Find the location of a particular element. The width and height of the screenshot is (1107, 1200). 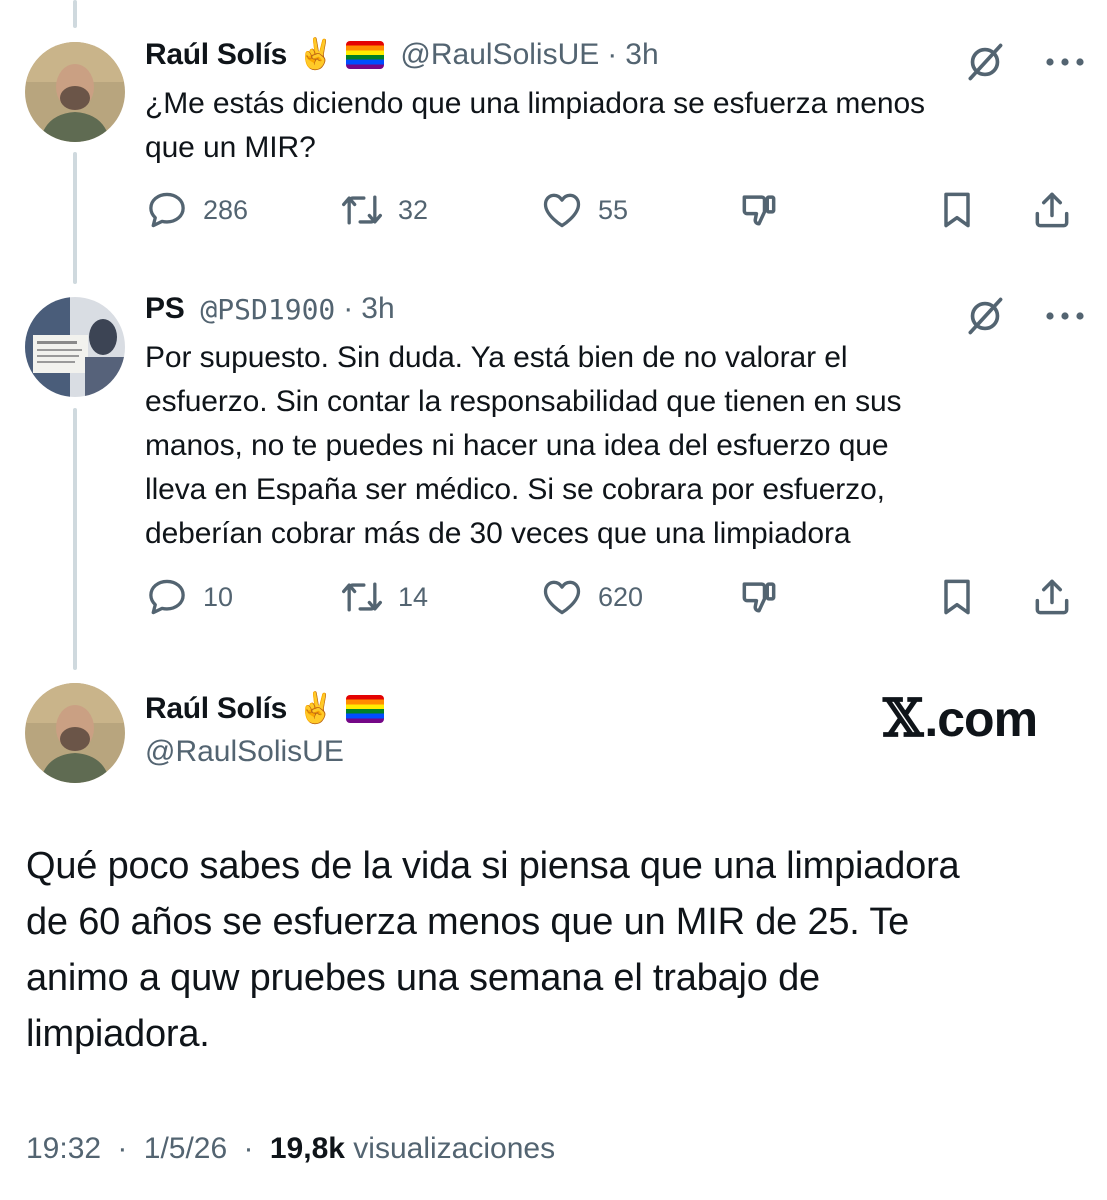

main-author-row: Raúl Solís ✌️ is located at coordinates (265, 709).